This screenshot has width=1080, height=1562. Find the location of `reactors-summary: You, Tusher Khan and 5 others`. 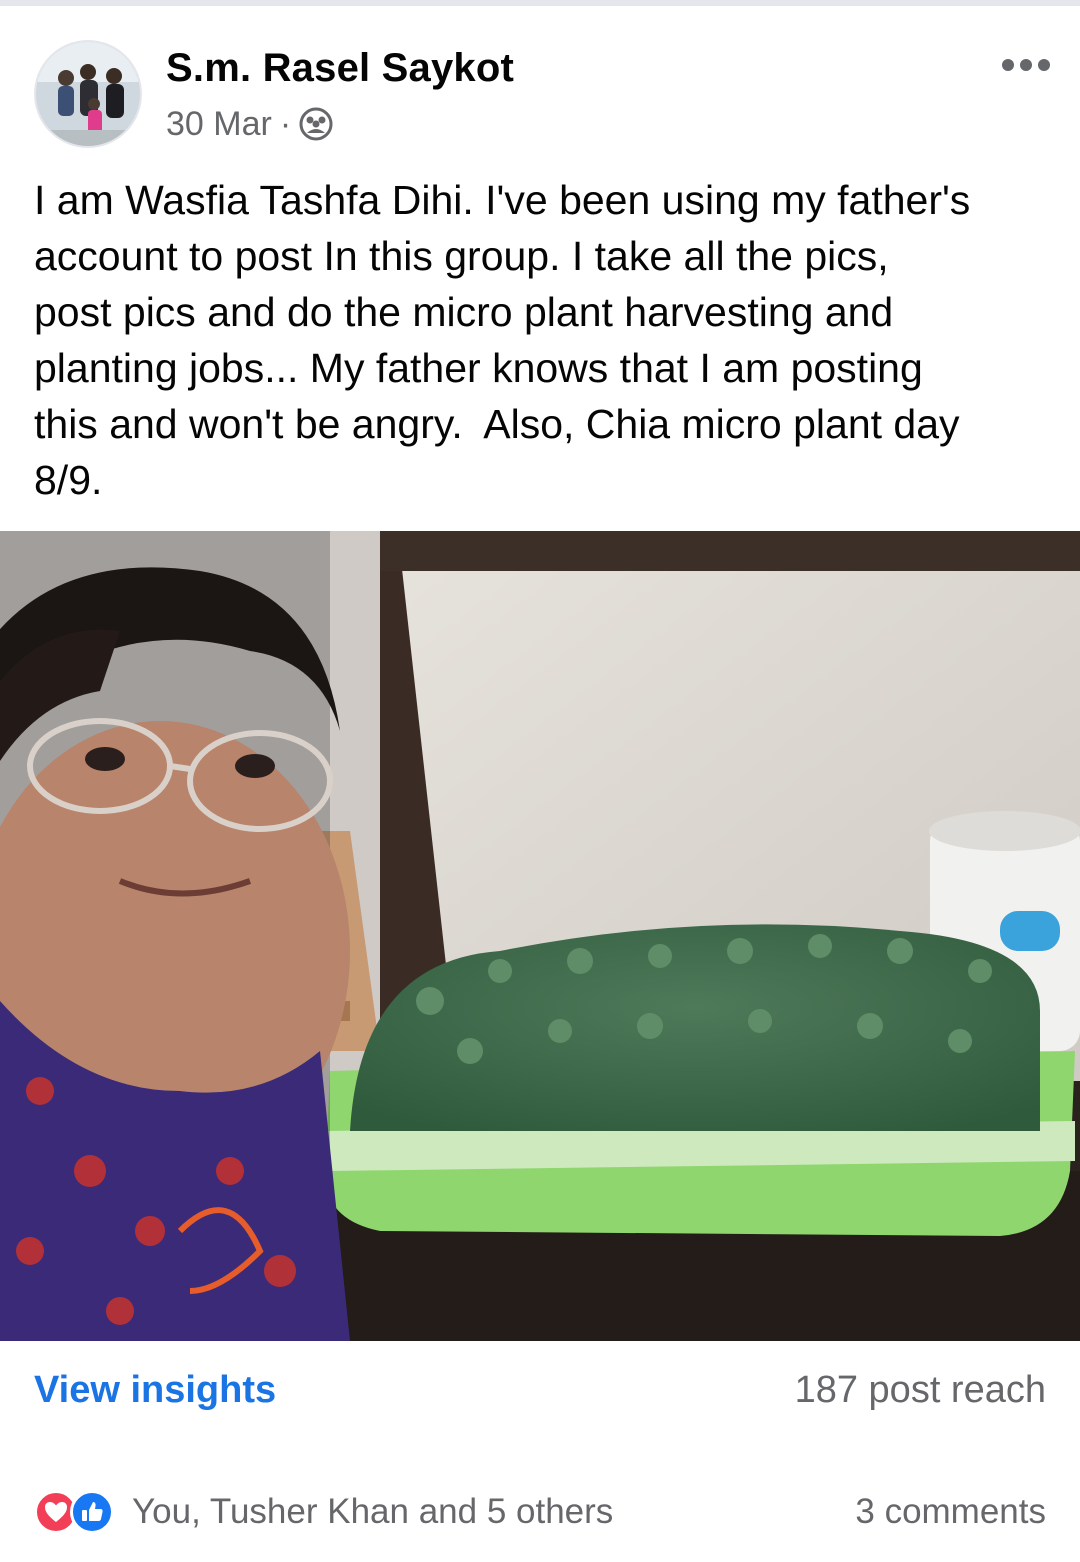

reactors-summary: You, Tusher Khan and 5 others is located at coordinates (372, 1512).